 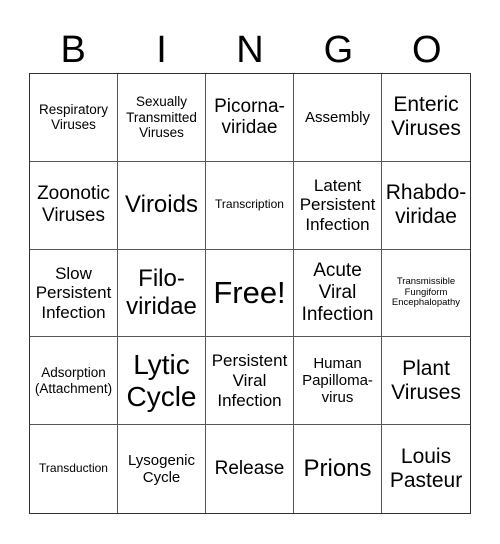 I want to click on bingo-cell: Filo- viridae, so click(x=162, y=293).